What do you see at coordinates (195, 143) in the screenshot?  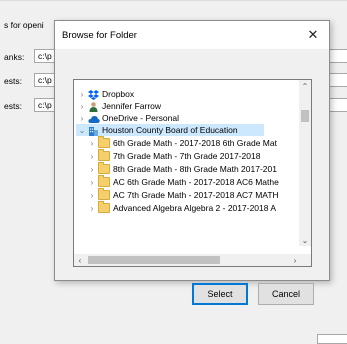 I see `tree-item-label: 6th Grade Math - 2017-2018 6th Grade Mat` at bounding box center [195, 143].